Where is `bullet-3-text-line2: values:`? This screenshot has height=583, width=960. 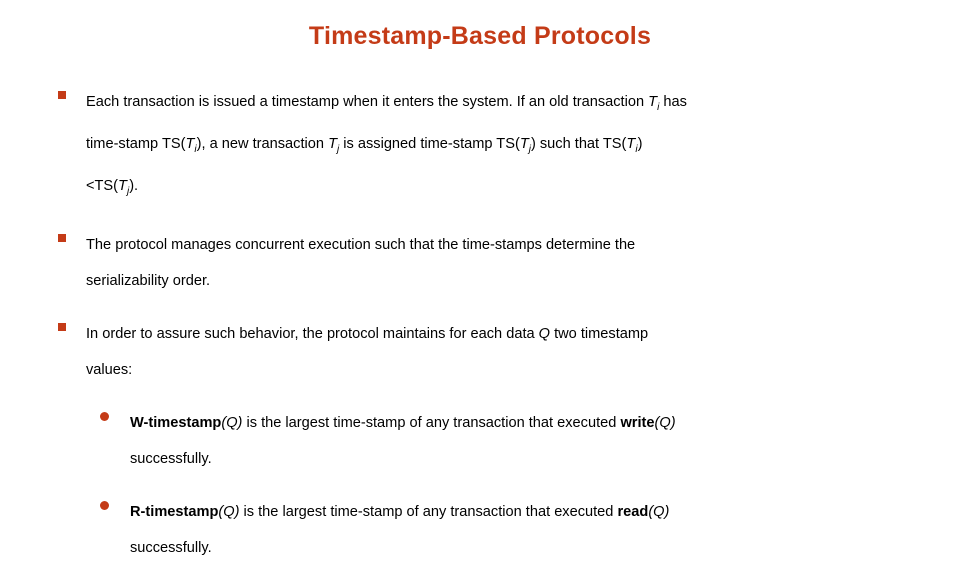 bullet-3-text-line2: values: is located at coordinates (500, 370).